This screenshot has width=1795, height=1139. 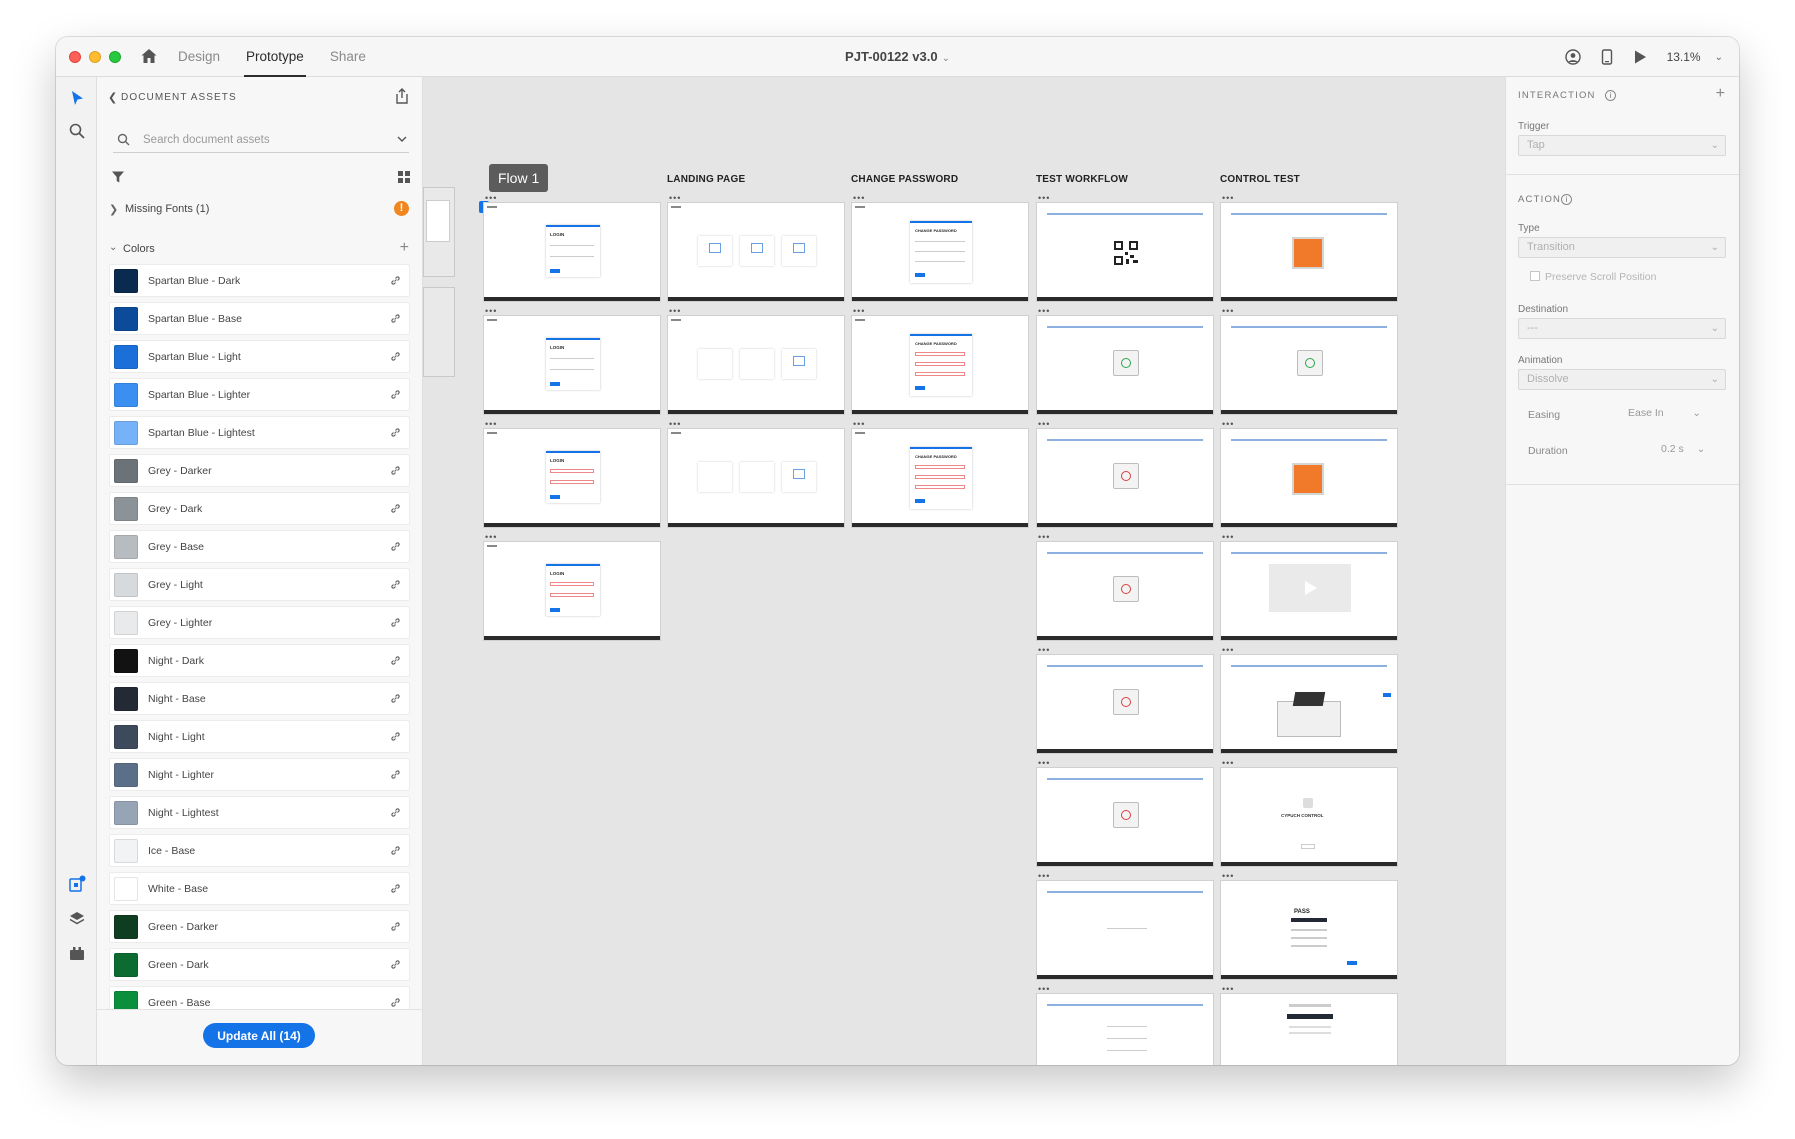 What do you see at coordinates (940, 361) in the screenshot?
I see `artboard-change-password-2: ••• CHANGE PASSWORD` at bounding box center [940, 361].